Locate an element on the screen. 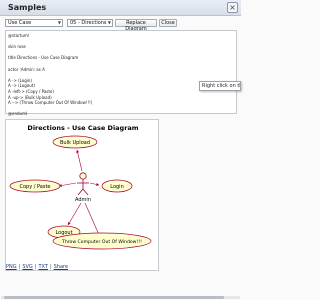 The width and height of the screenshot is (320, 300). usecase-label: Throw Computer Out Of Window!!! is located at coordinates (101, 242).